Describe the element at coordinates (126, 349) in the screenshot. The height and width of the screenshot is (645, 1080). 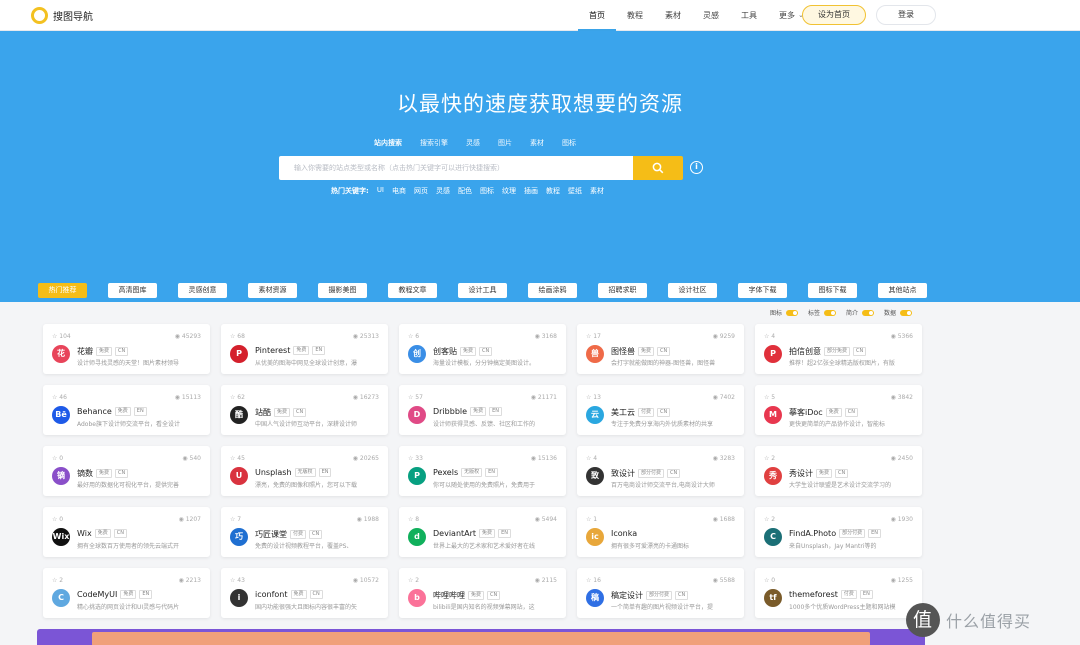
I see `site-card: ☆ 104 ◉ 45293 花花瓣 免费 CN 设计师寻找灵感的天堂！图片素材领导` at that location.